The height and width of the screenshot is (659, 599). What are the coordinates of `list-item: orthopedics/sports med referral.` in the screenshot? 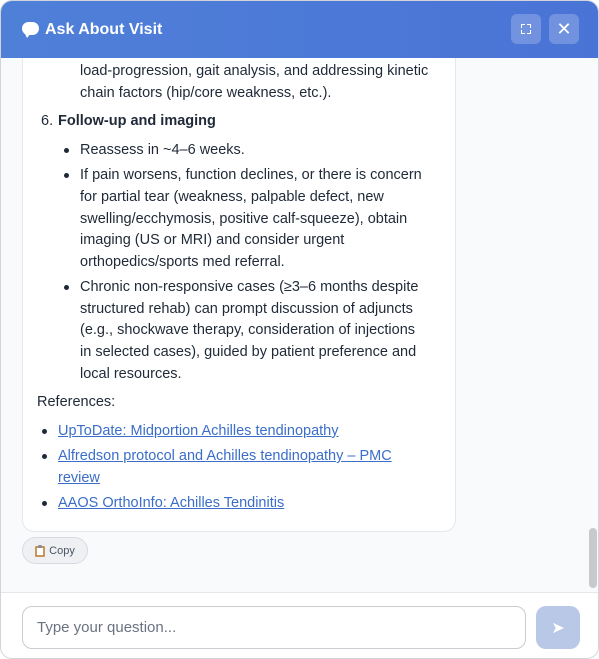 It's located at (182, 262).